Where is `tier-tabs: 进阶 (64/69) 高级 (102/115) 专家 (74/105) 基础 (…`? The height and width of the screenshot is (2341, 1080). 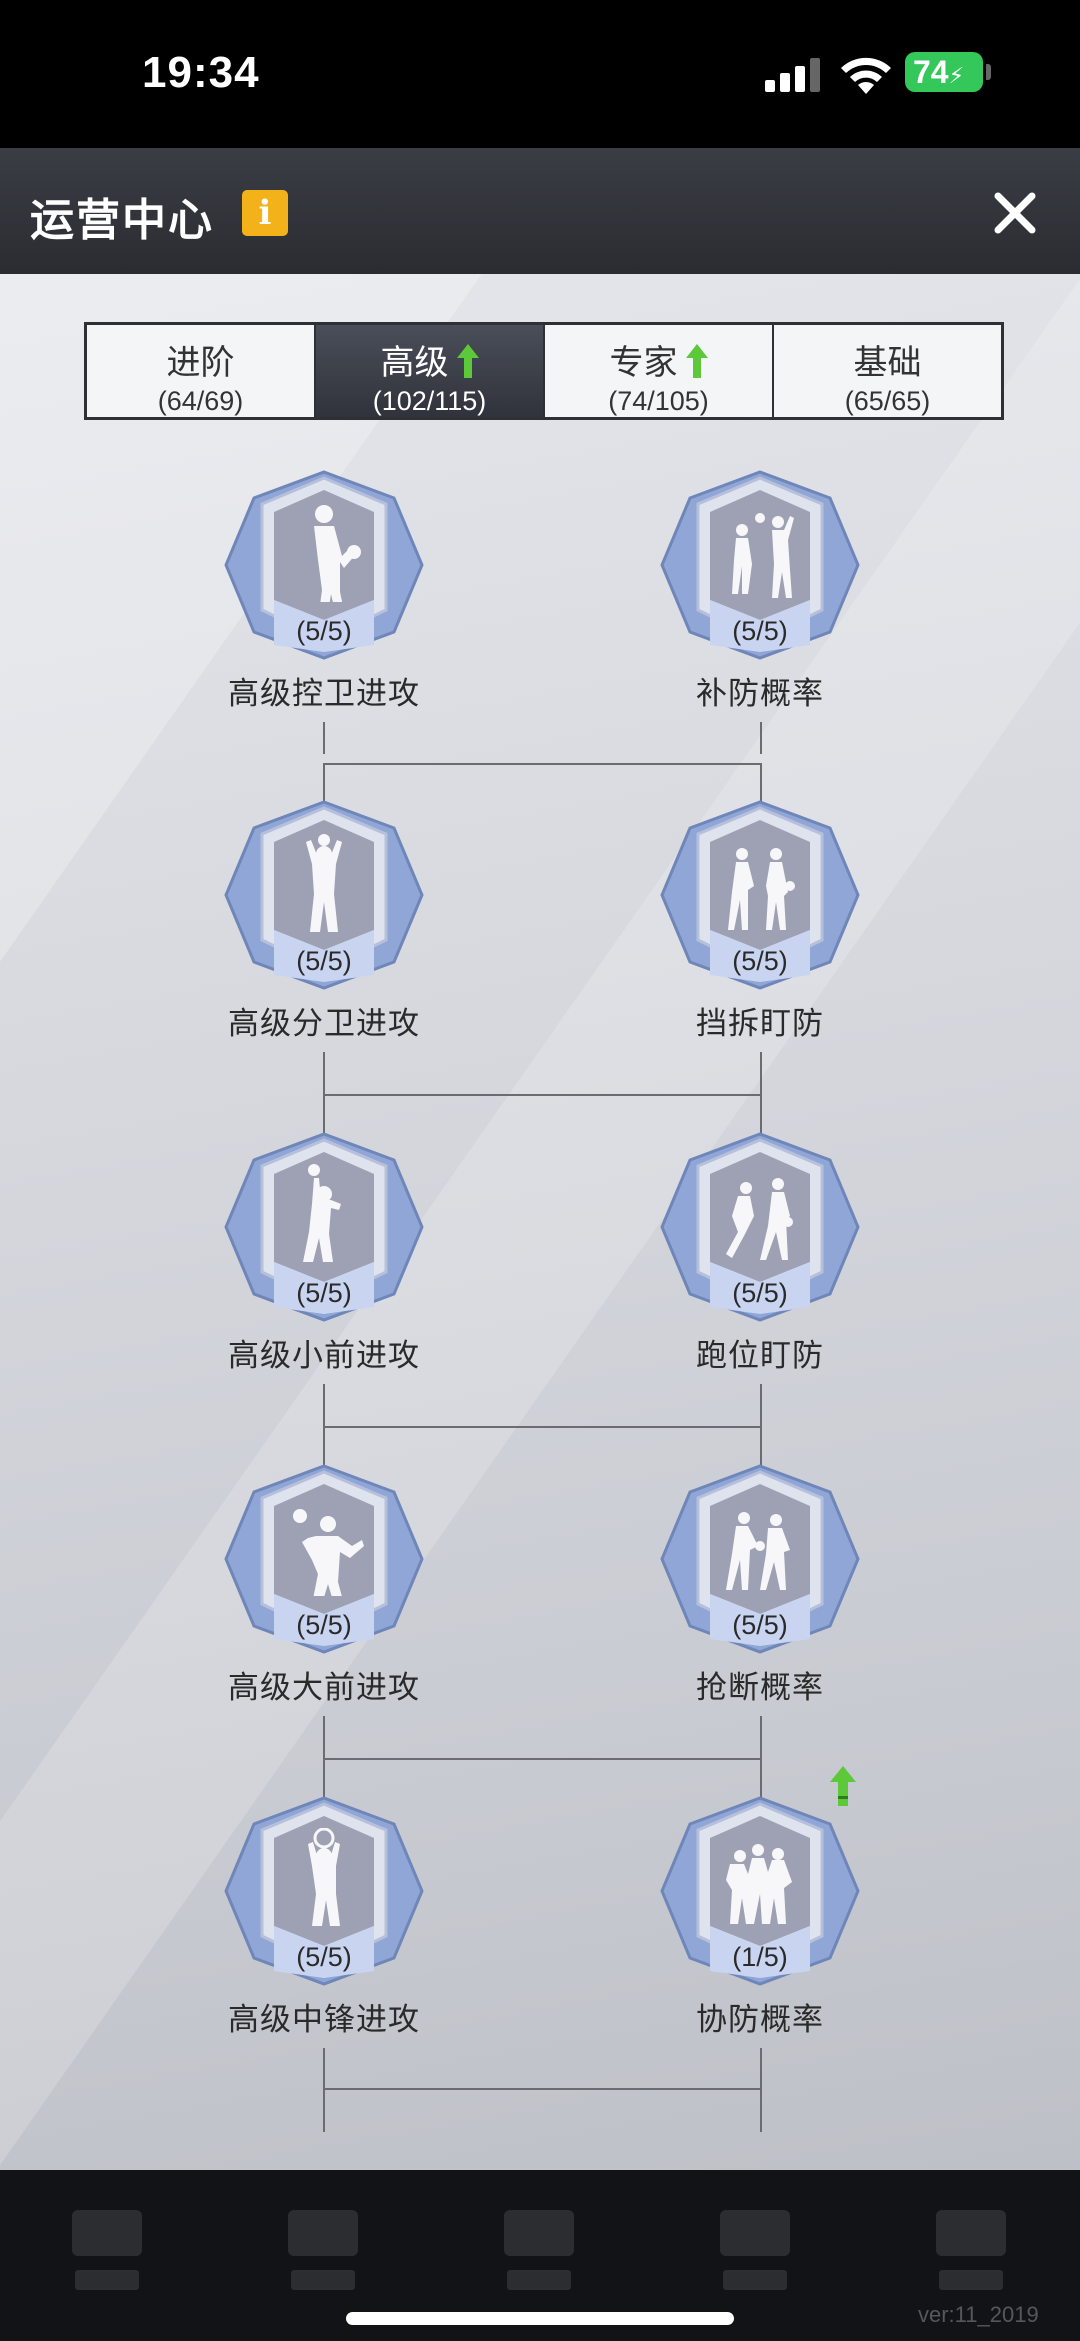
tier-tabs: 进阶 (64/69) 高级 (102/115) 专家 (74/105) 基础 (… is located at coordinates (544, 371).